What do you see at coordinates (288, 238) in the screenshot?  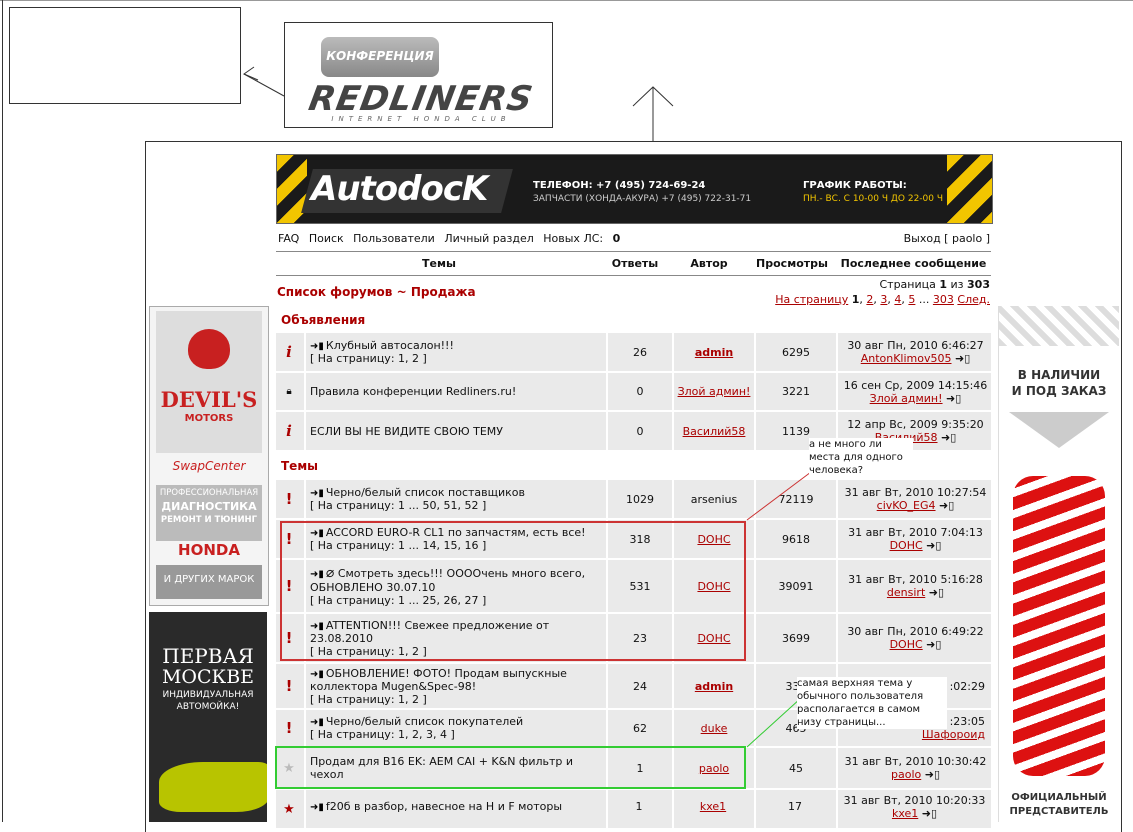 I see `nav-faq: FAQ` at bounding box center [288, 238].